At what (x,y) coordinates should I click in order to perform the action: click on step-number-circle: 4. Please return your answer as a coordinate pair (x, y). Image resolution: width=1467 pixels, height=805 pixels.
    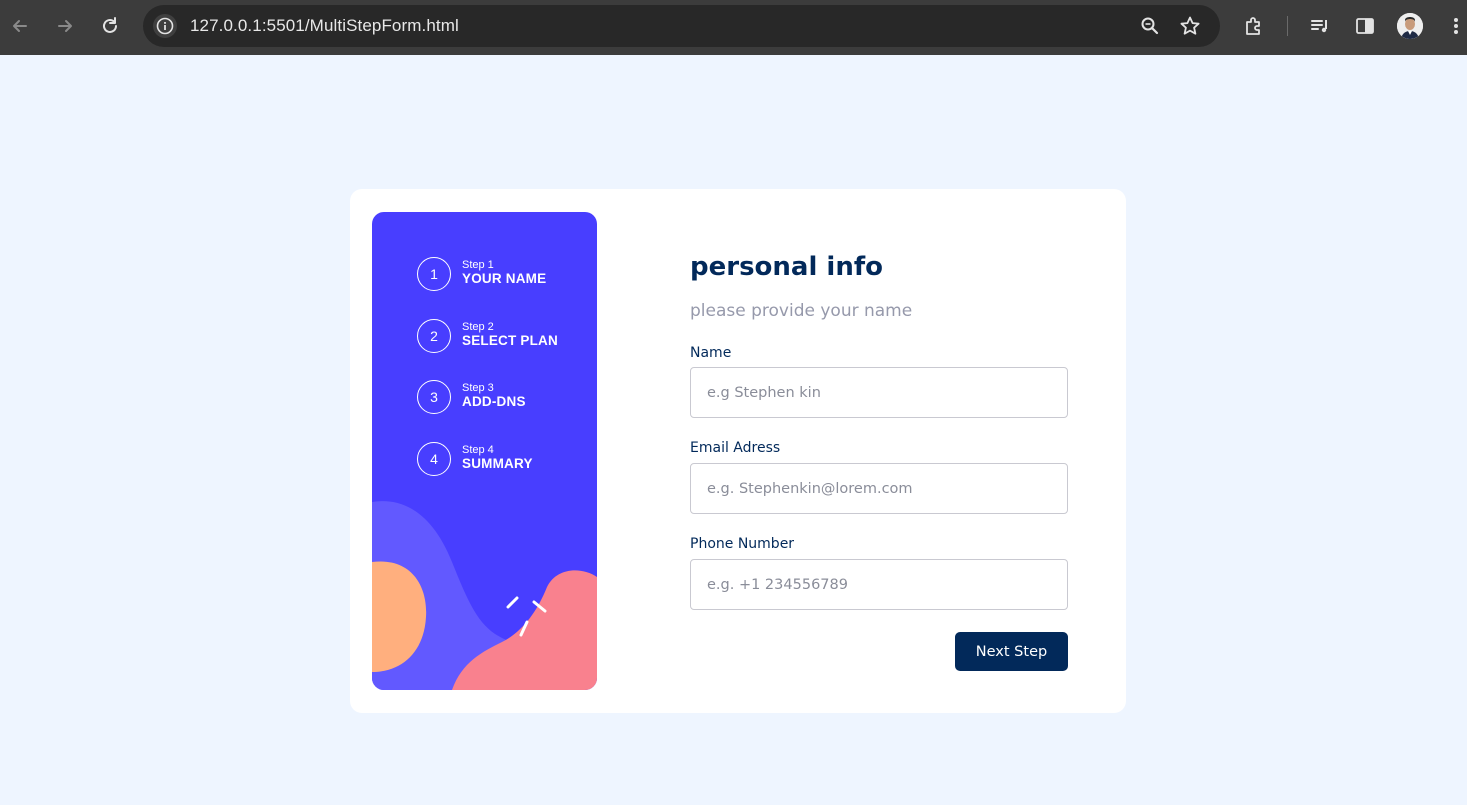
    Looking at the image, I should click on (434, 459).